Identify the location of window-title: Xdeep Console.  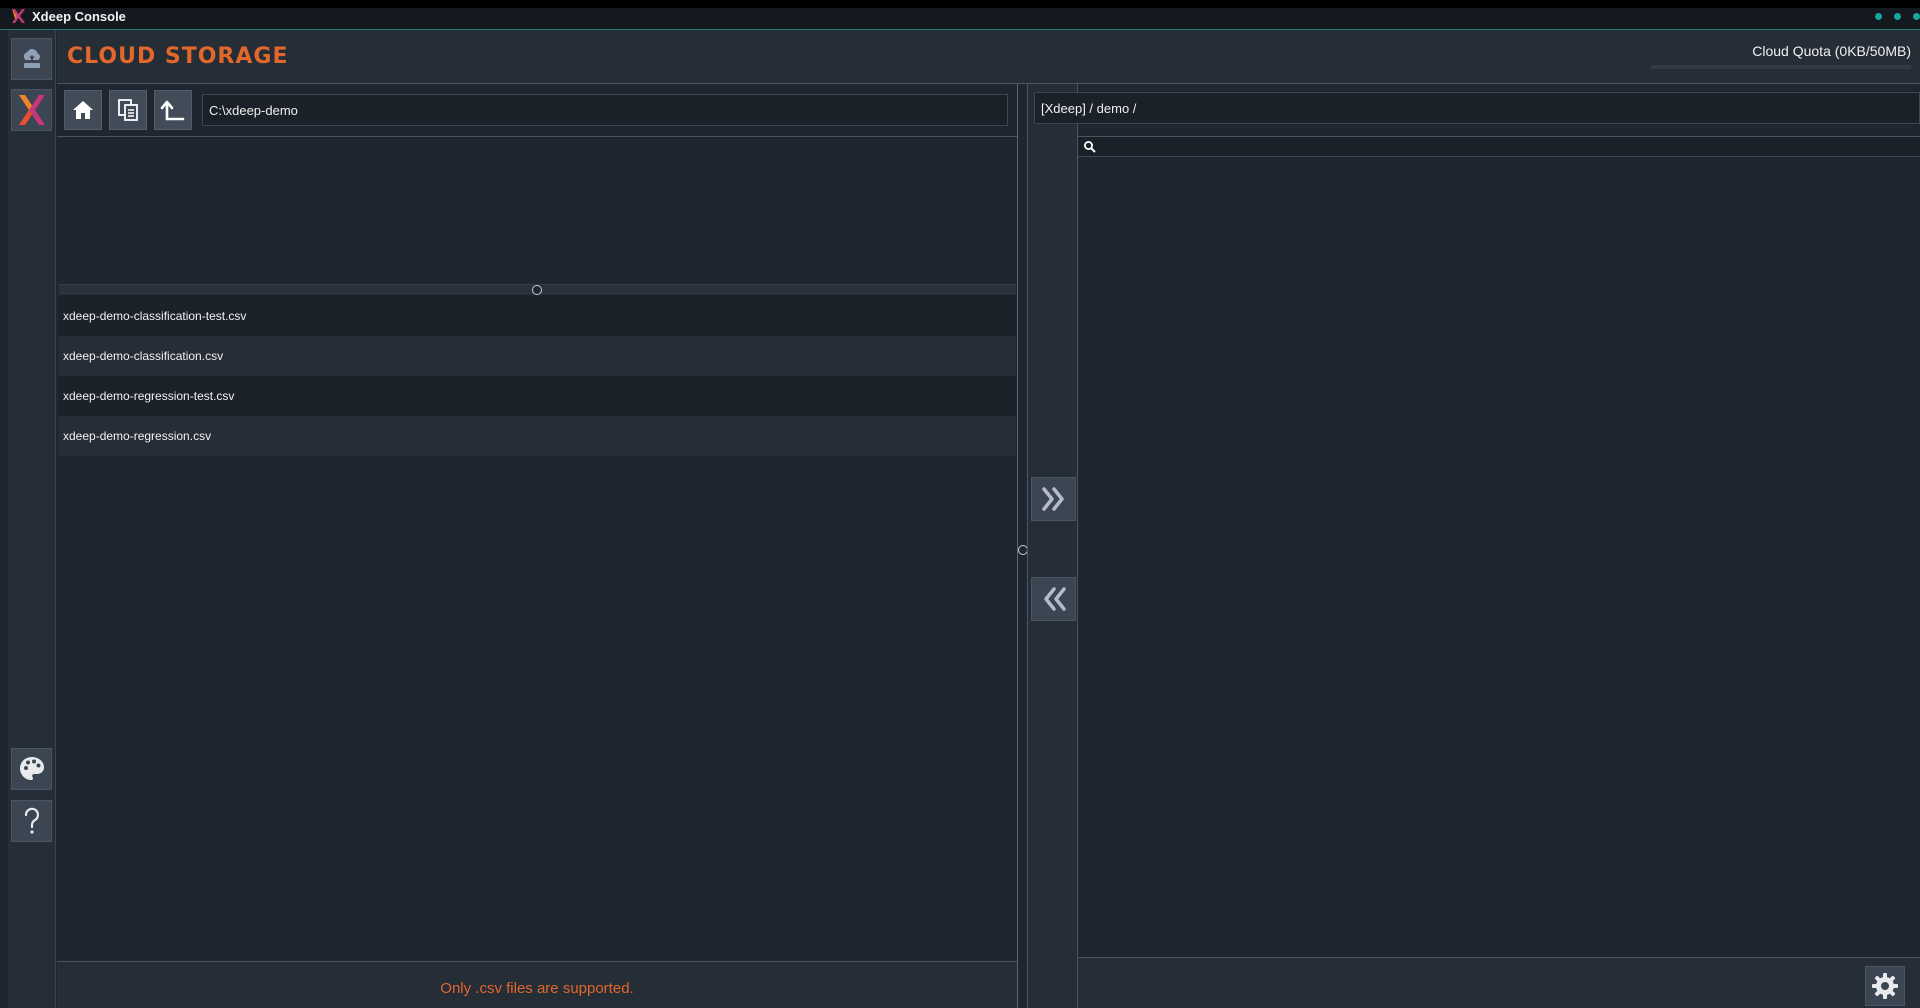
(79, 16).